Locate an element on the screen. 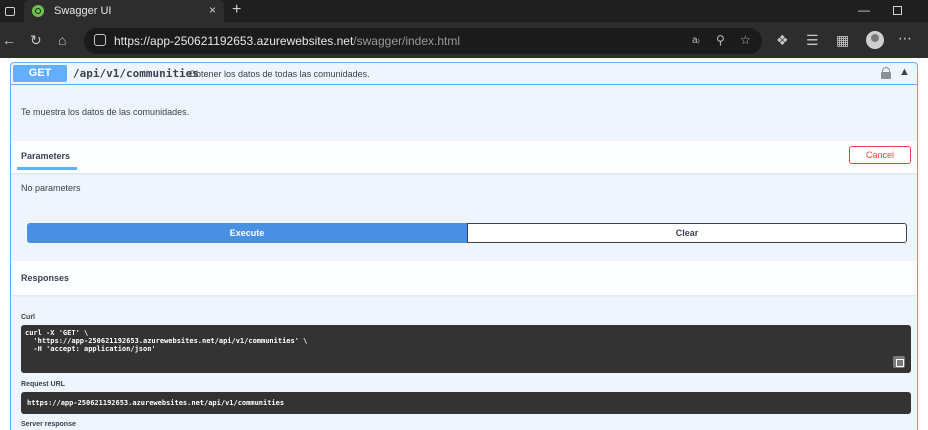 This screenshot has height=430, width=928. request-url-label: Request URL is located at coordinates (43, 384).